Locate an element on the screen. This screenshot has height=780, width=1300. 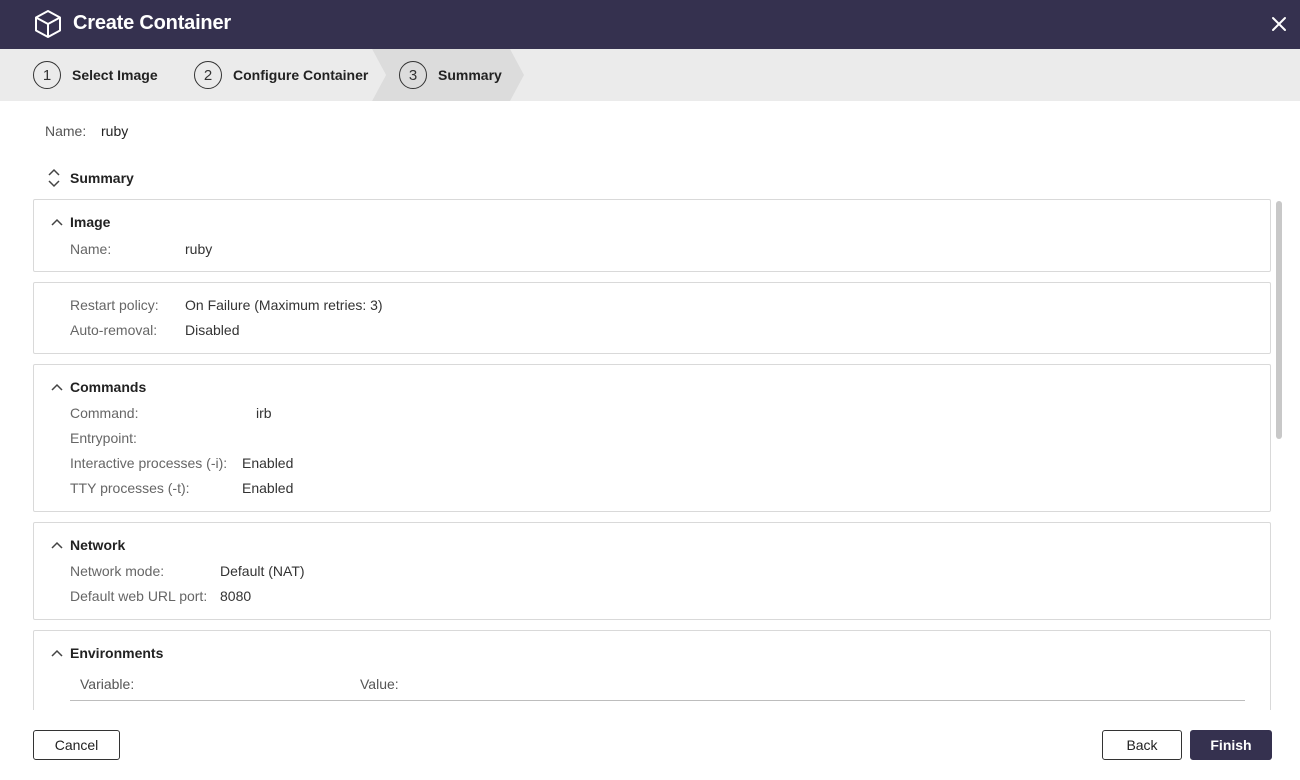
container-name-row: Name: ruby is located at coordinates (86, 131).